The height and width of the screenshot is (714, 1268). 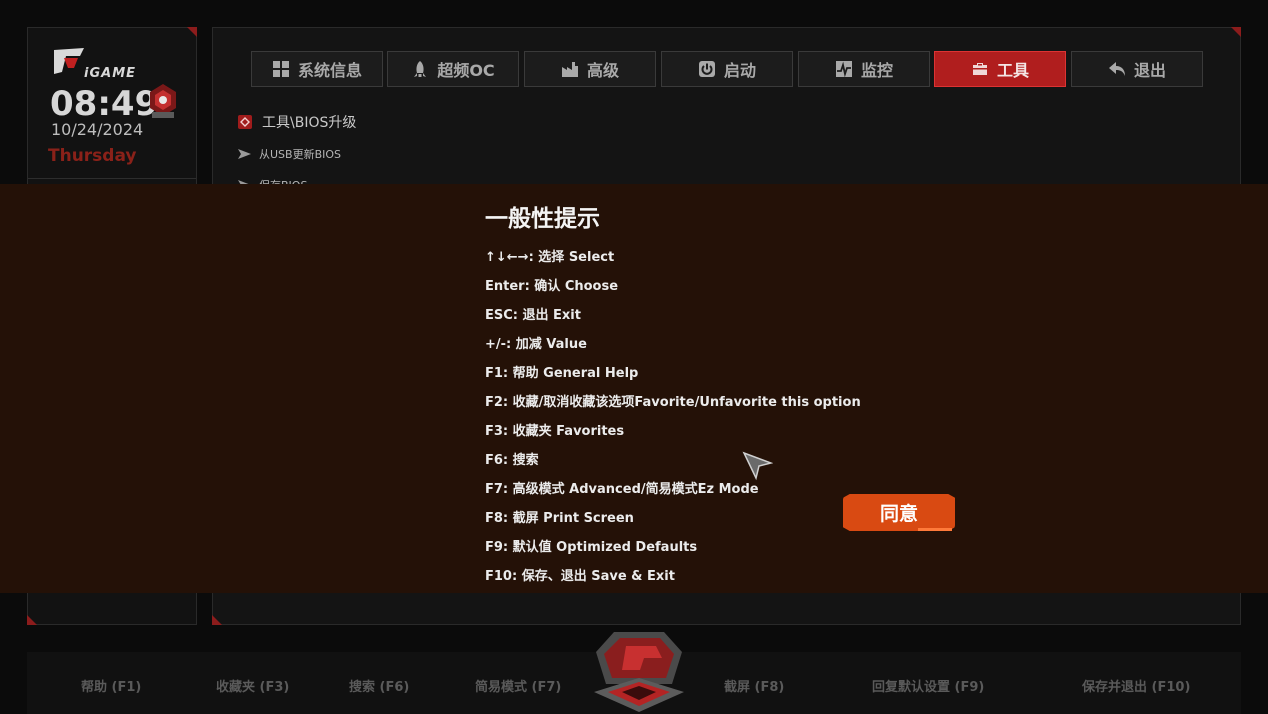 I want to click on tab-exit: 退出, so click(x=1137, y=69).